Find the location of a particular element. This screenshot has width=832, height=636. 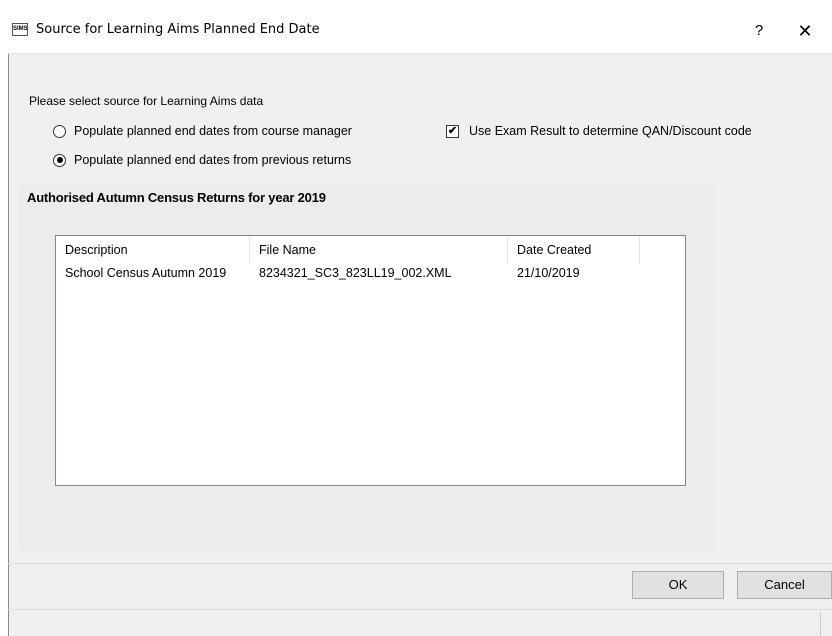

footer-divider is located at coordinates (420, 563).